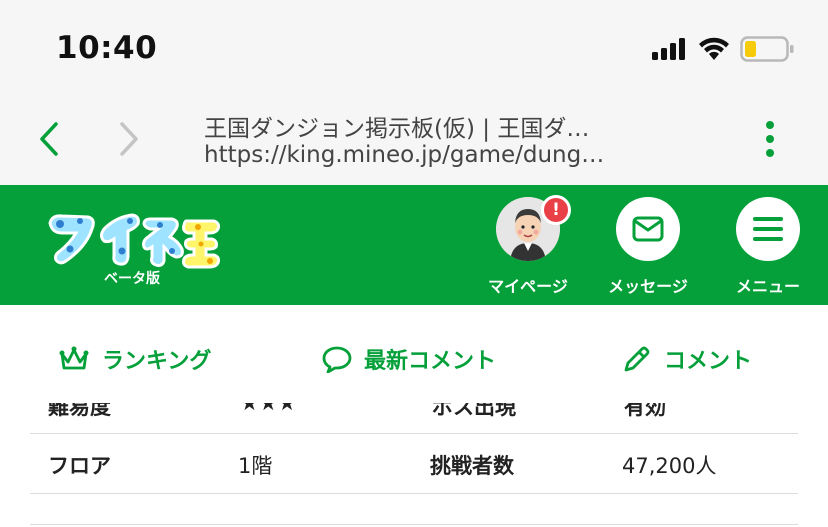 This screenshot has width=828, height=527. Describe the element at coordinates (669, 466) in the screenshot. I see `challengers-value: 47,200人` at that location.